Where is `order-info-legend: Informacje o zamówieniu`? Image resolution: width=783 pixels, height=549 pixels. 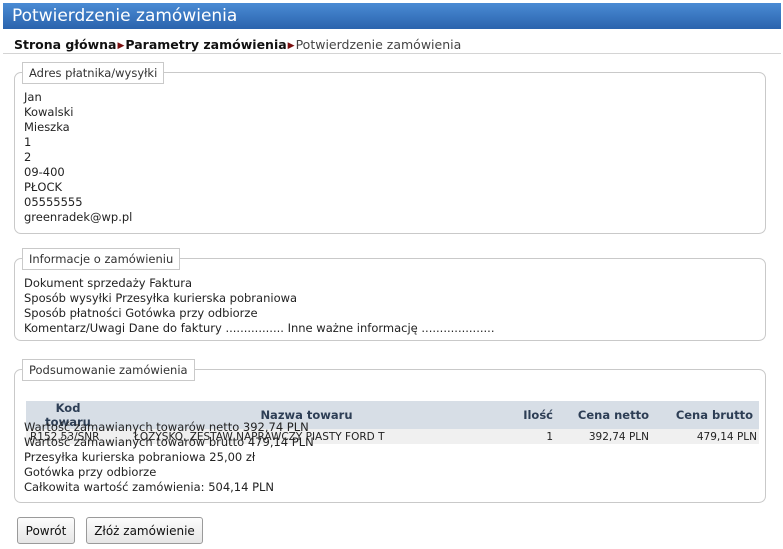 order-info-legend: Informacje o zamówieniu is located at coordinates (101, 259).